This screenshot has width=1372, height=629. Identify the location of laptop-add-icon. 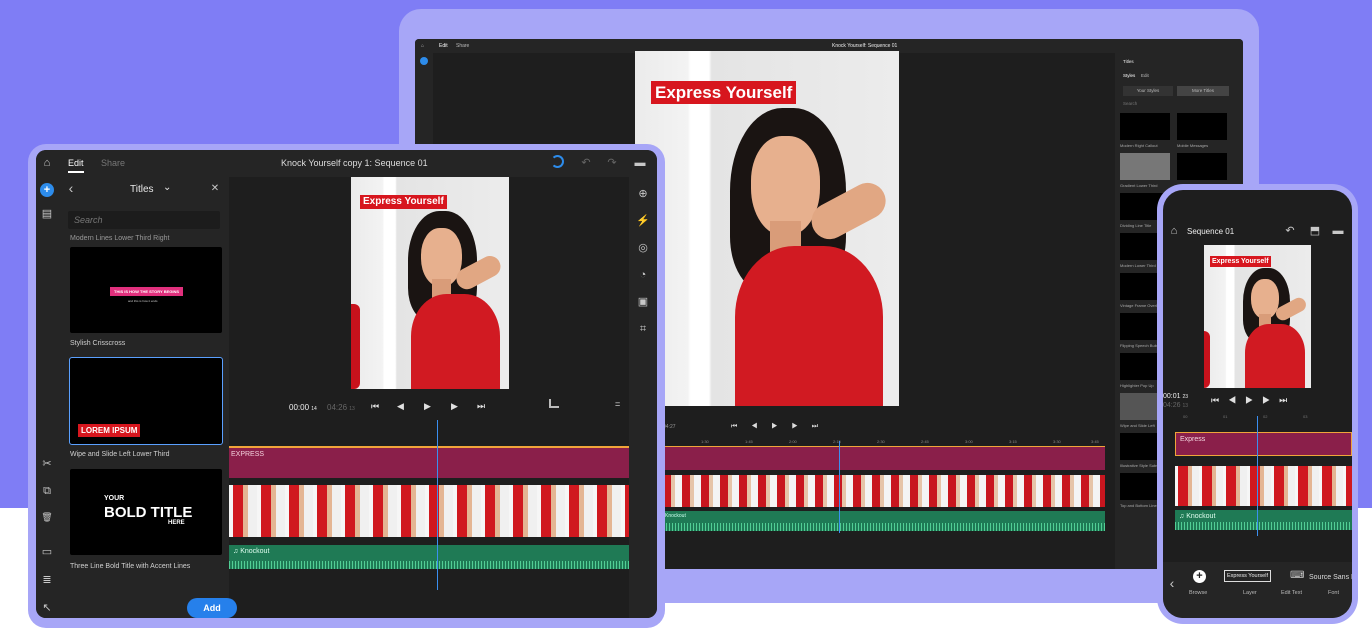
(424, 61).